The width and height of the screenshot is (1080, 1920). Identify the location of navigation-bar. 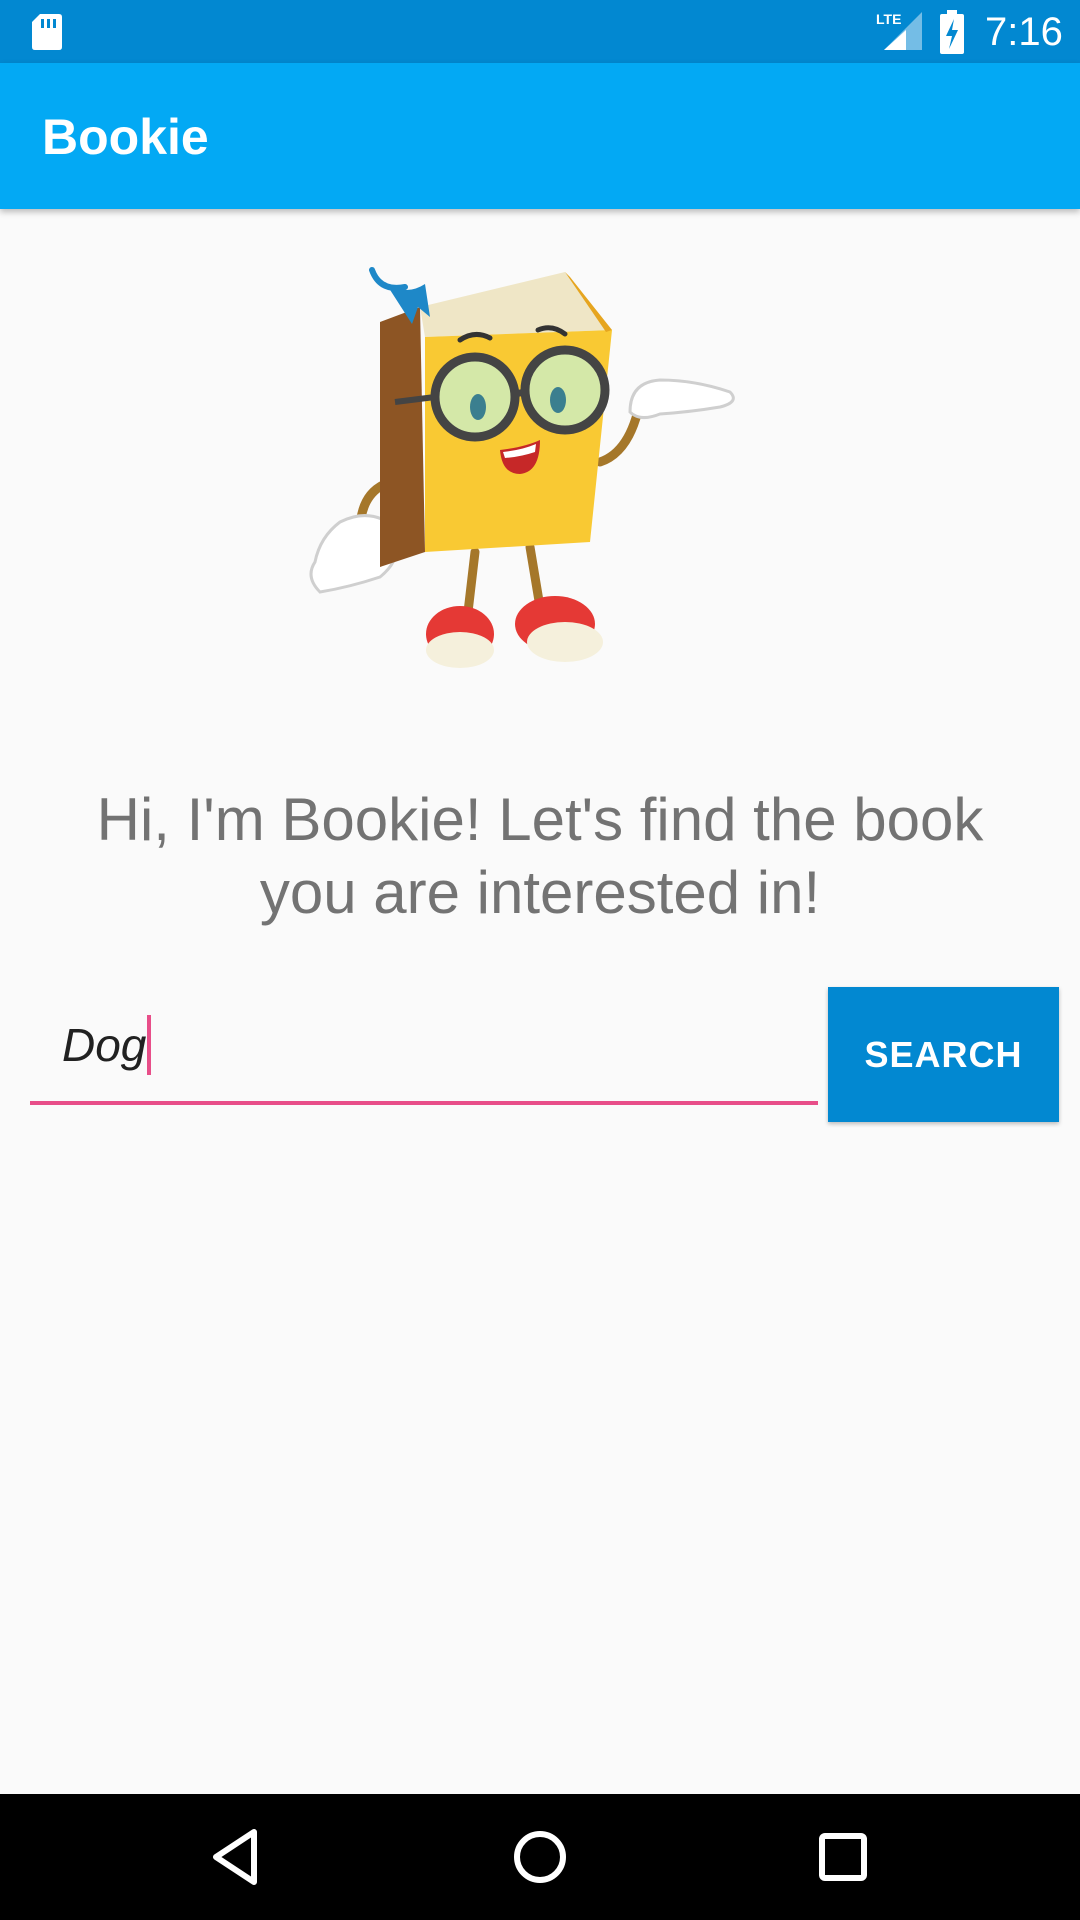
(540, 1857).